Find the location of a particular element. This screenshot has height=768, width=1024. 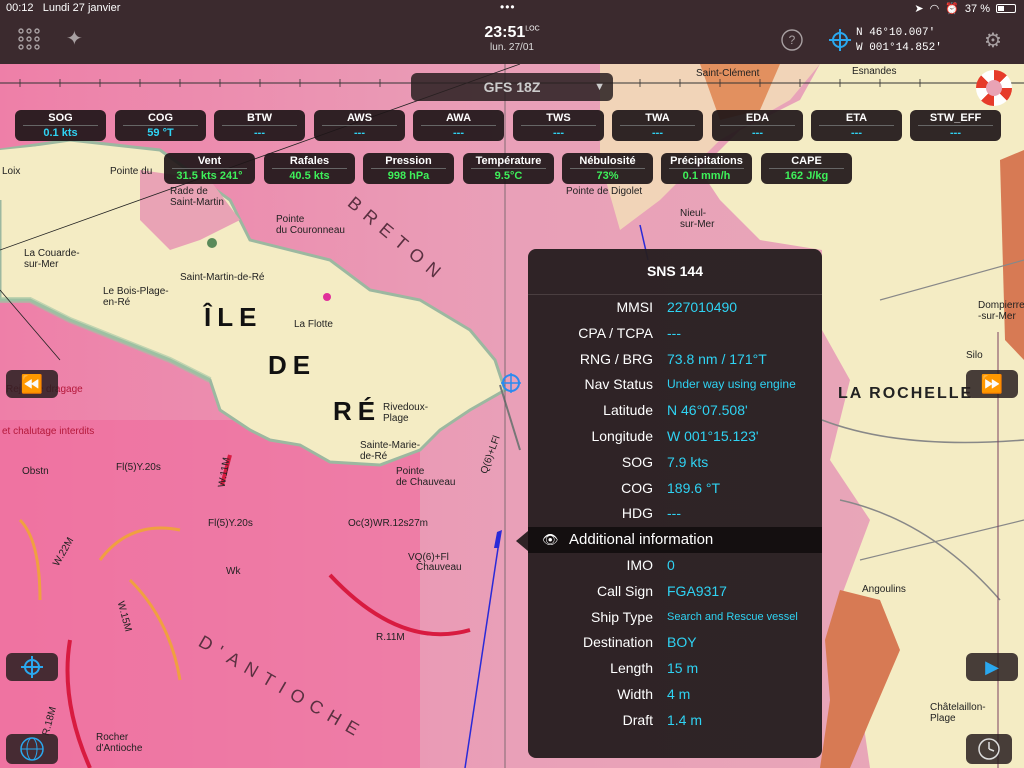

row-key: Nav Status is located at coordinates (618, 384).